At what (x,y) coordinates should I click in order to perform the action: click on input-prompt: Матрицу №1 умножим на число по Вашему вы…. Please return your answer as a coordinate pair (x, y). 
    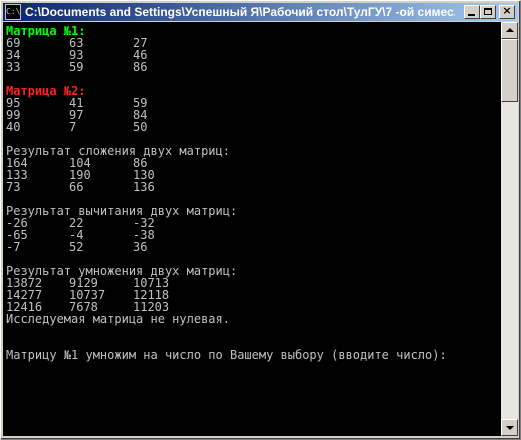
    Looking at the image, I should click on (226, 355).